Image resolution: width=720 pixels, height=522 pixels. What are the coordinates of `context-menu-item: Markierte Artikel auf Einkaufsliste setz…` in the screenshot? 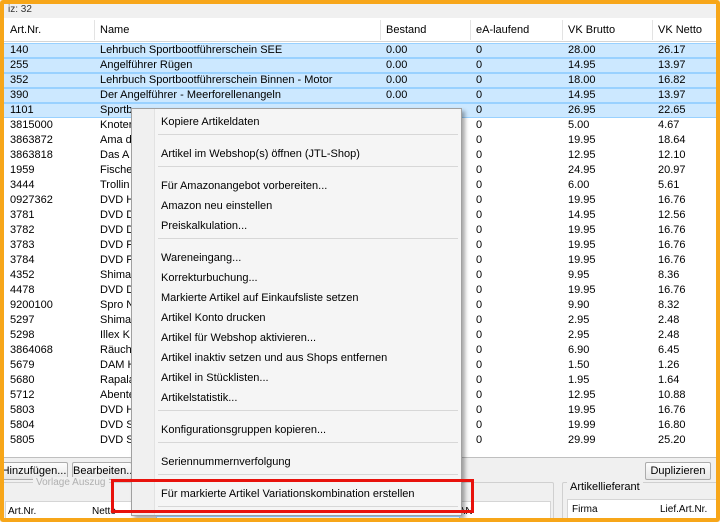 It's located at (308, 298).